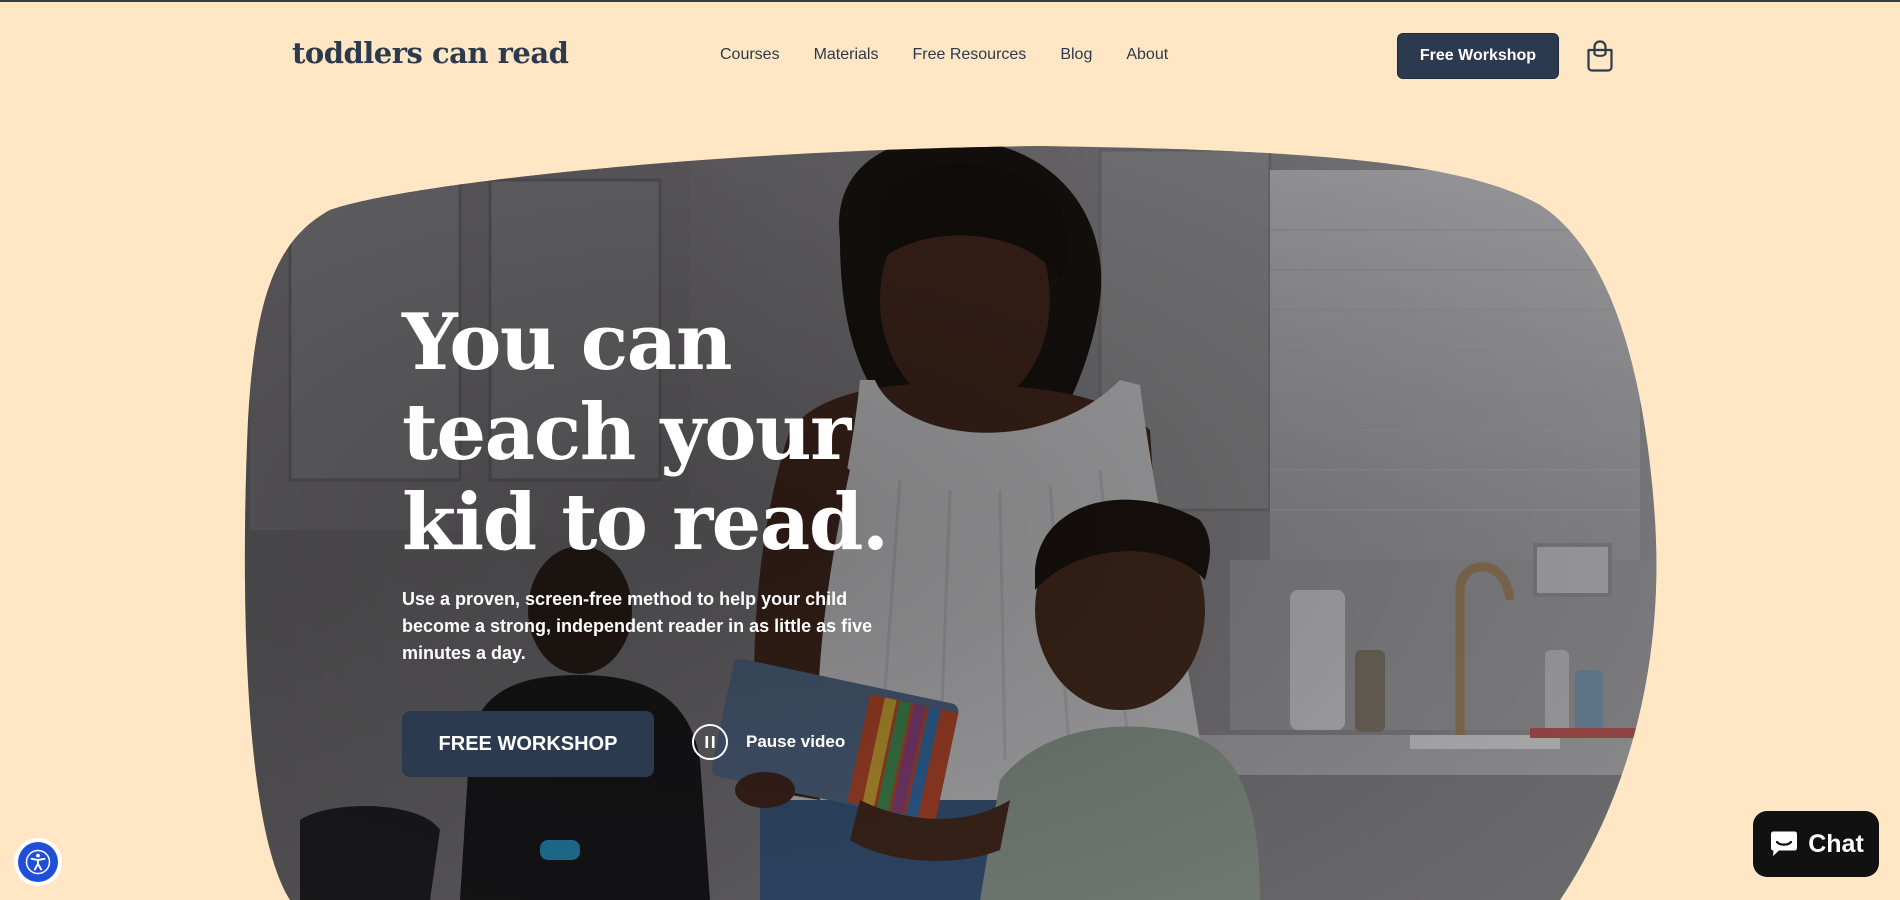  I want to click on nav-item-free-resources: Free Resources, so click(969, 55).